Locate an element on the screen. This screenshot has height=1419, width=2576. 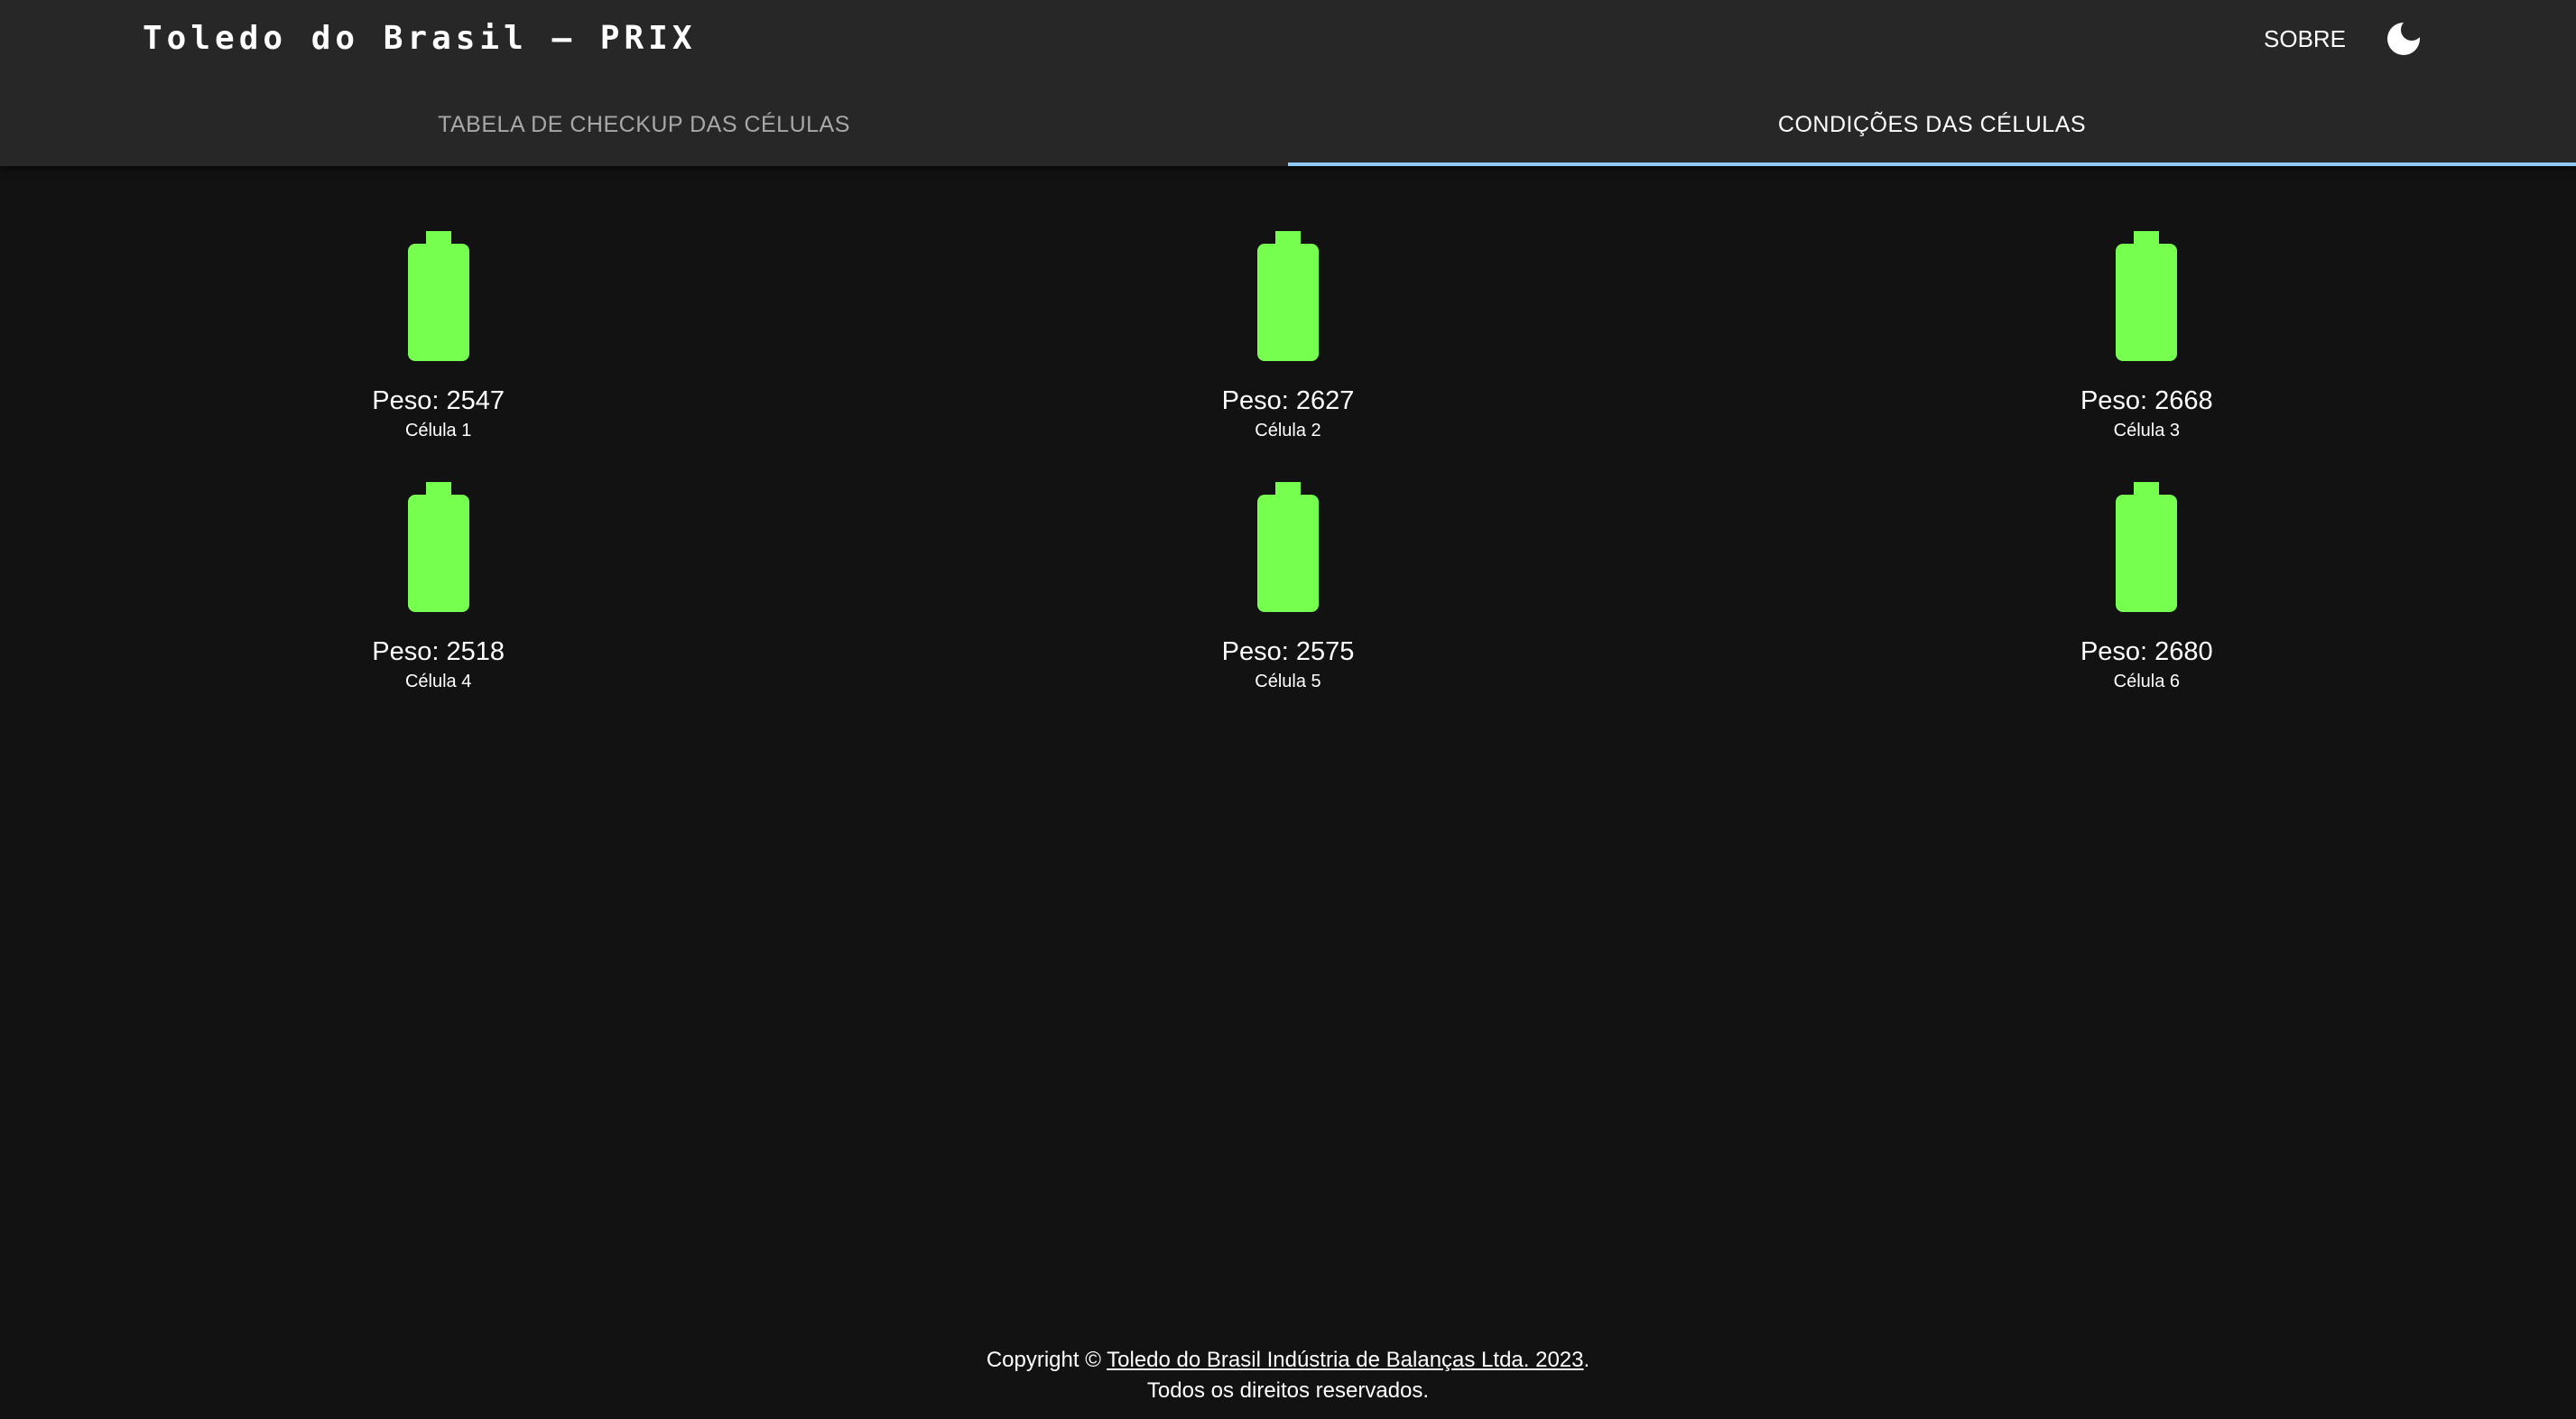
toolbar: Toledo do Brasil – PRIX SOBRE is located at coordinates (1288, 40).